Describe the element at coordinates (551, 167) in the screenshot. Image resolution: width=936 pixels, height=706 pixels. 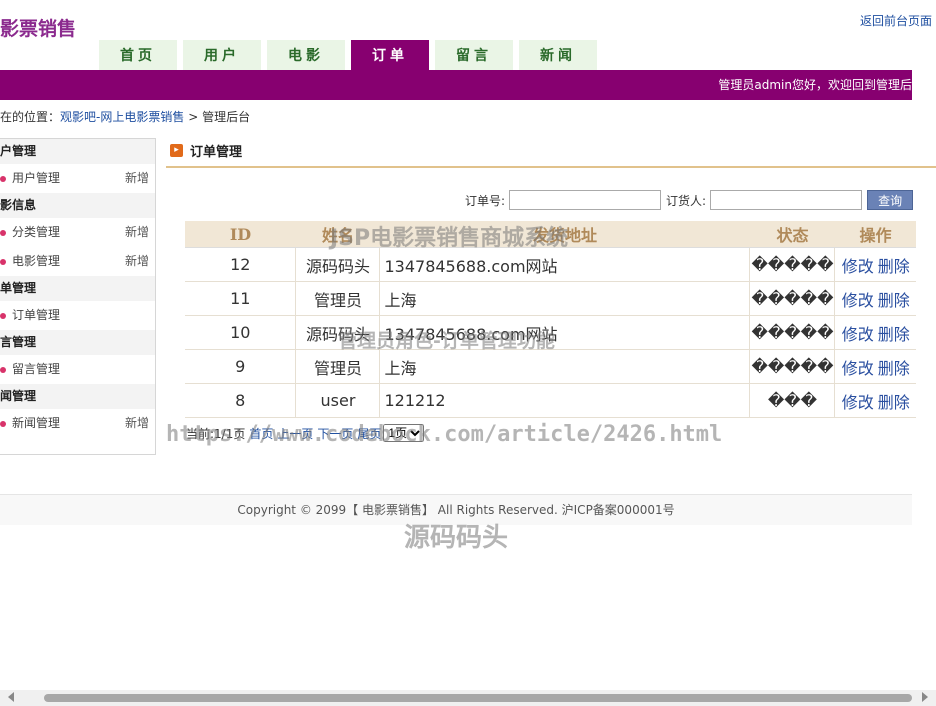
I see `divider` at that location.